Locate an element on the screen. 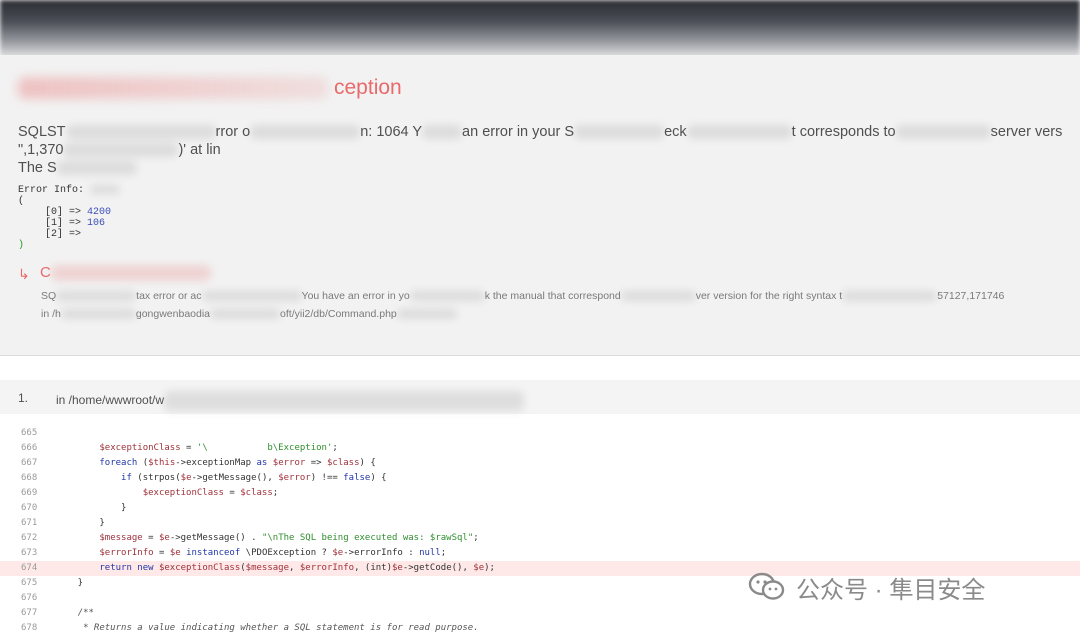  line-number: 674 is located at coordinates (29, 568).